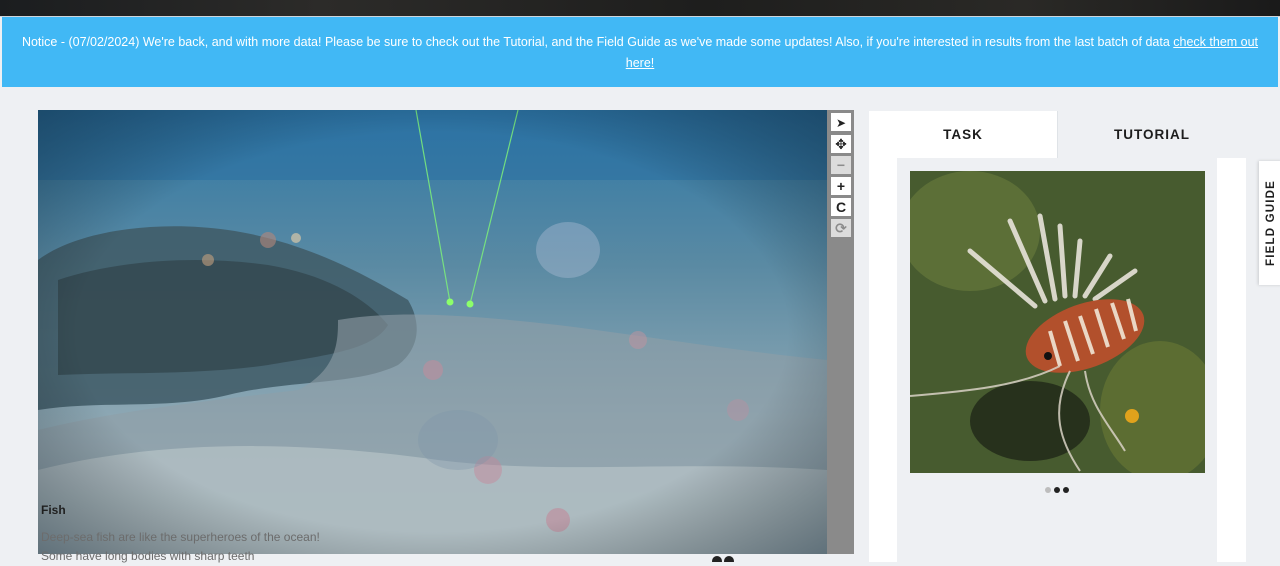 Image resolution: width=1280 pixels, height=566 pixels. What do you see at coordinates (53, 510) in the screenshot?
I see `guide-item-title: Fish` at bounding box center [53, 510].